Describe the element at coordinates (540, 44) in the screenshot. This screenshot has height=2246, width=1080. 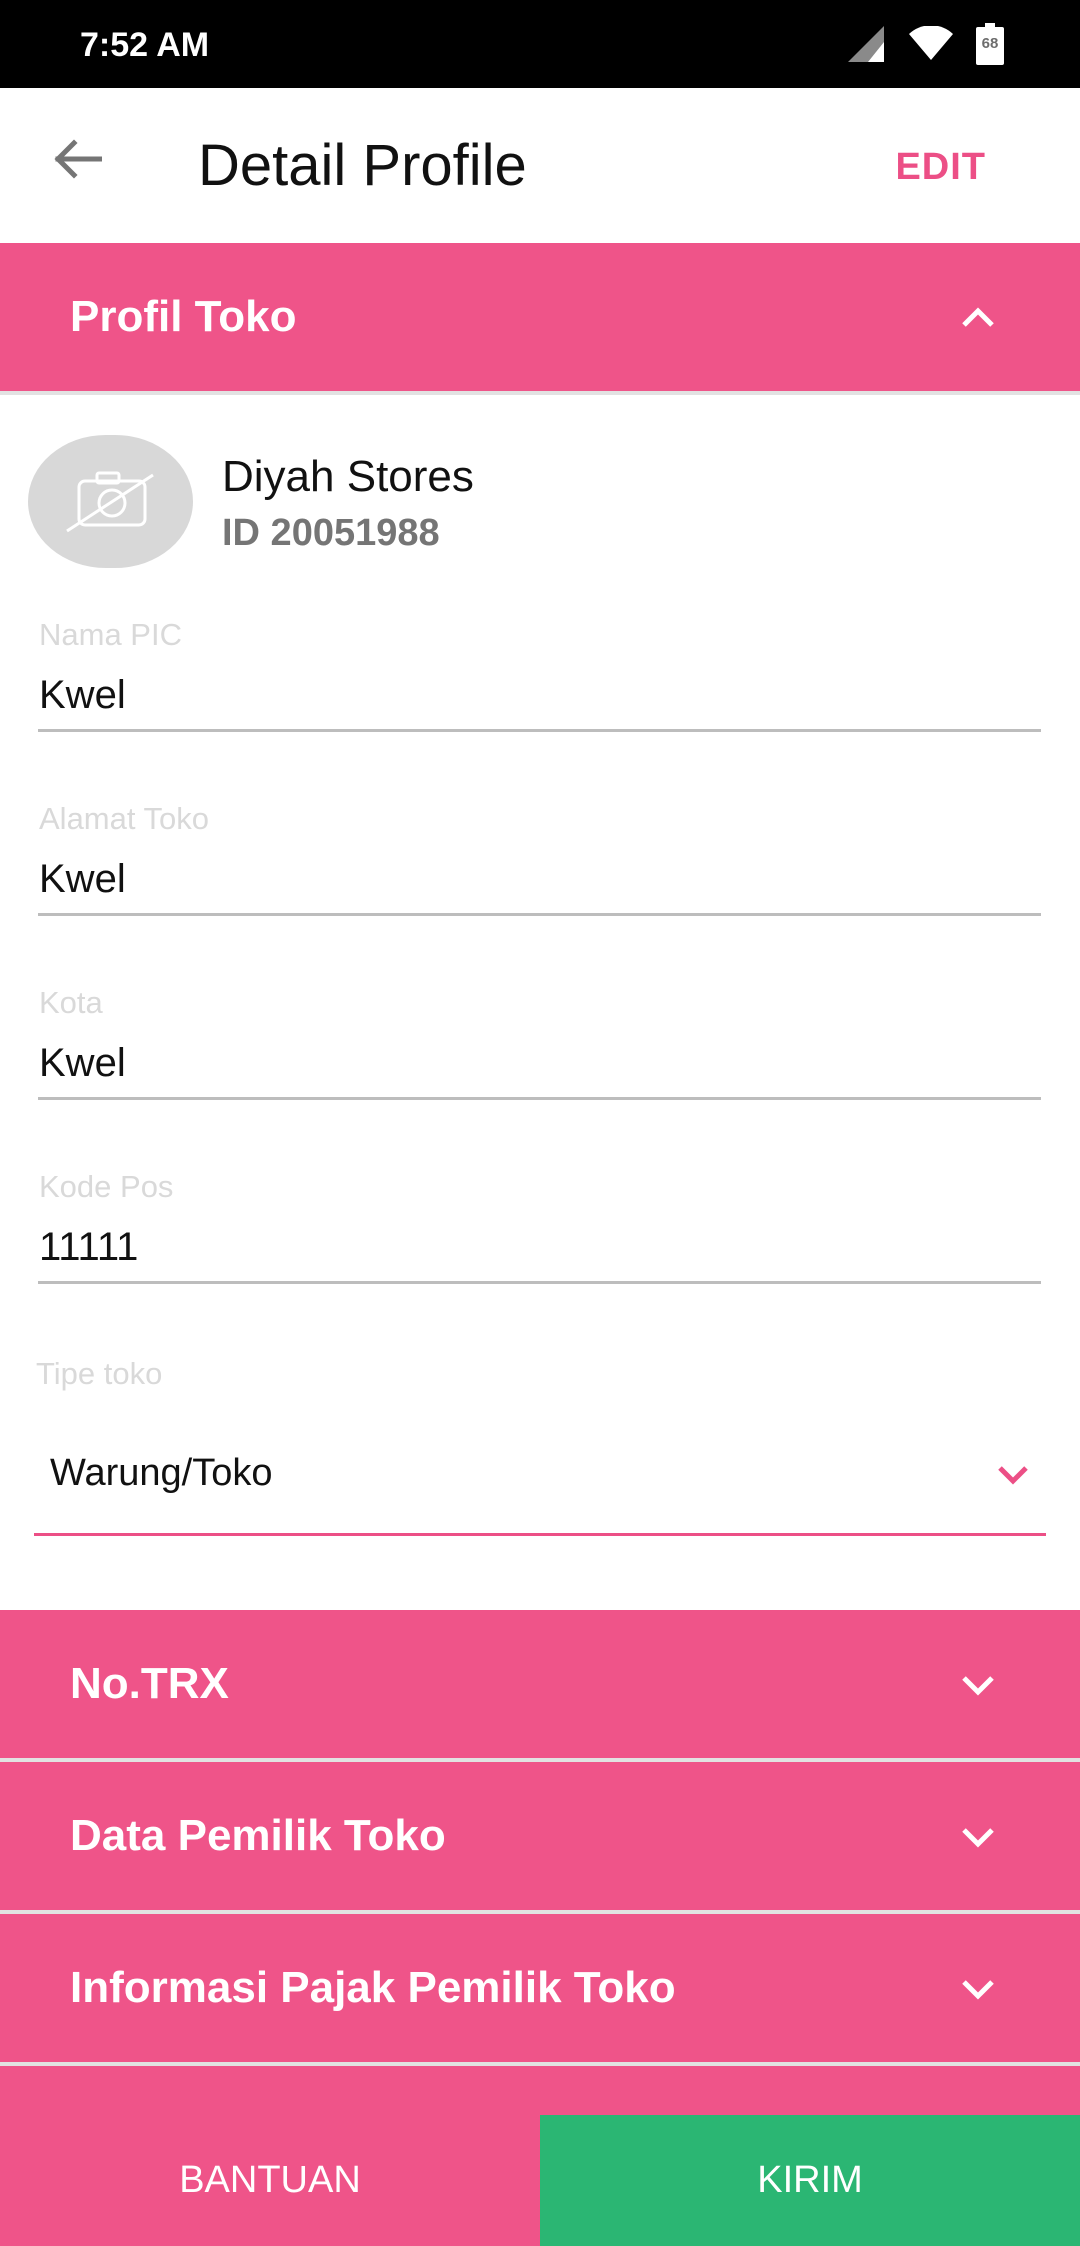
I see `status-bar: 7:52 AM 68` at that location.